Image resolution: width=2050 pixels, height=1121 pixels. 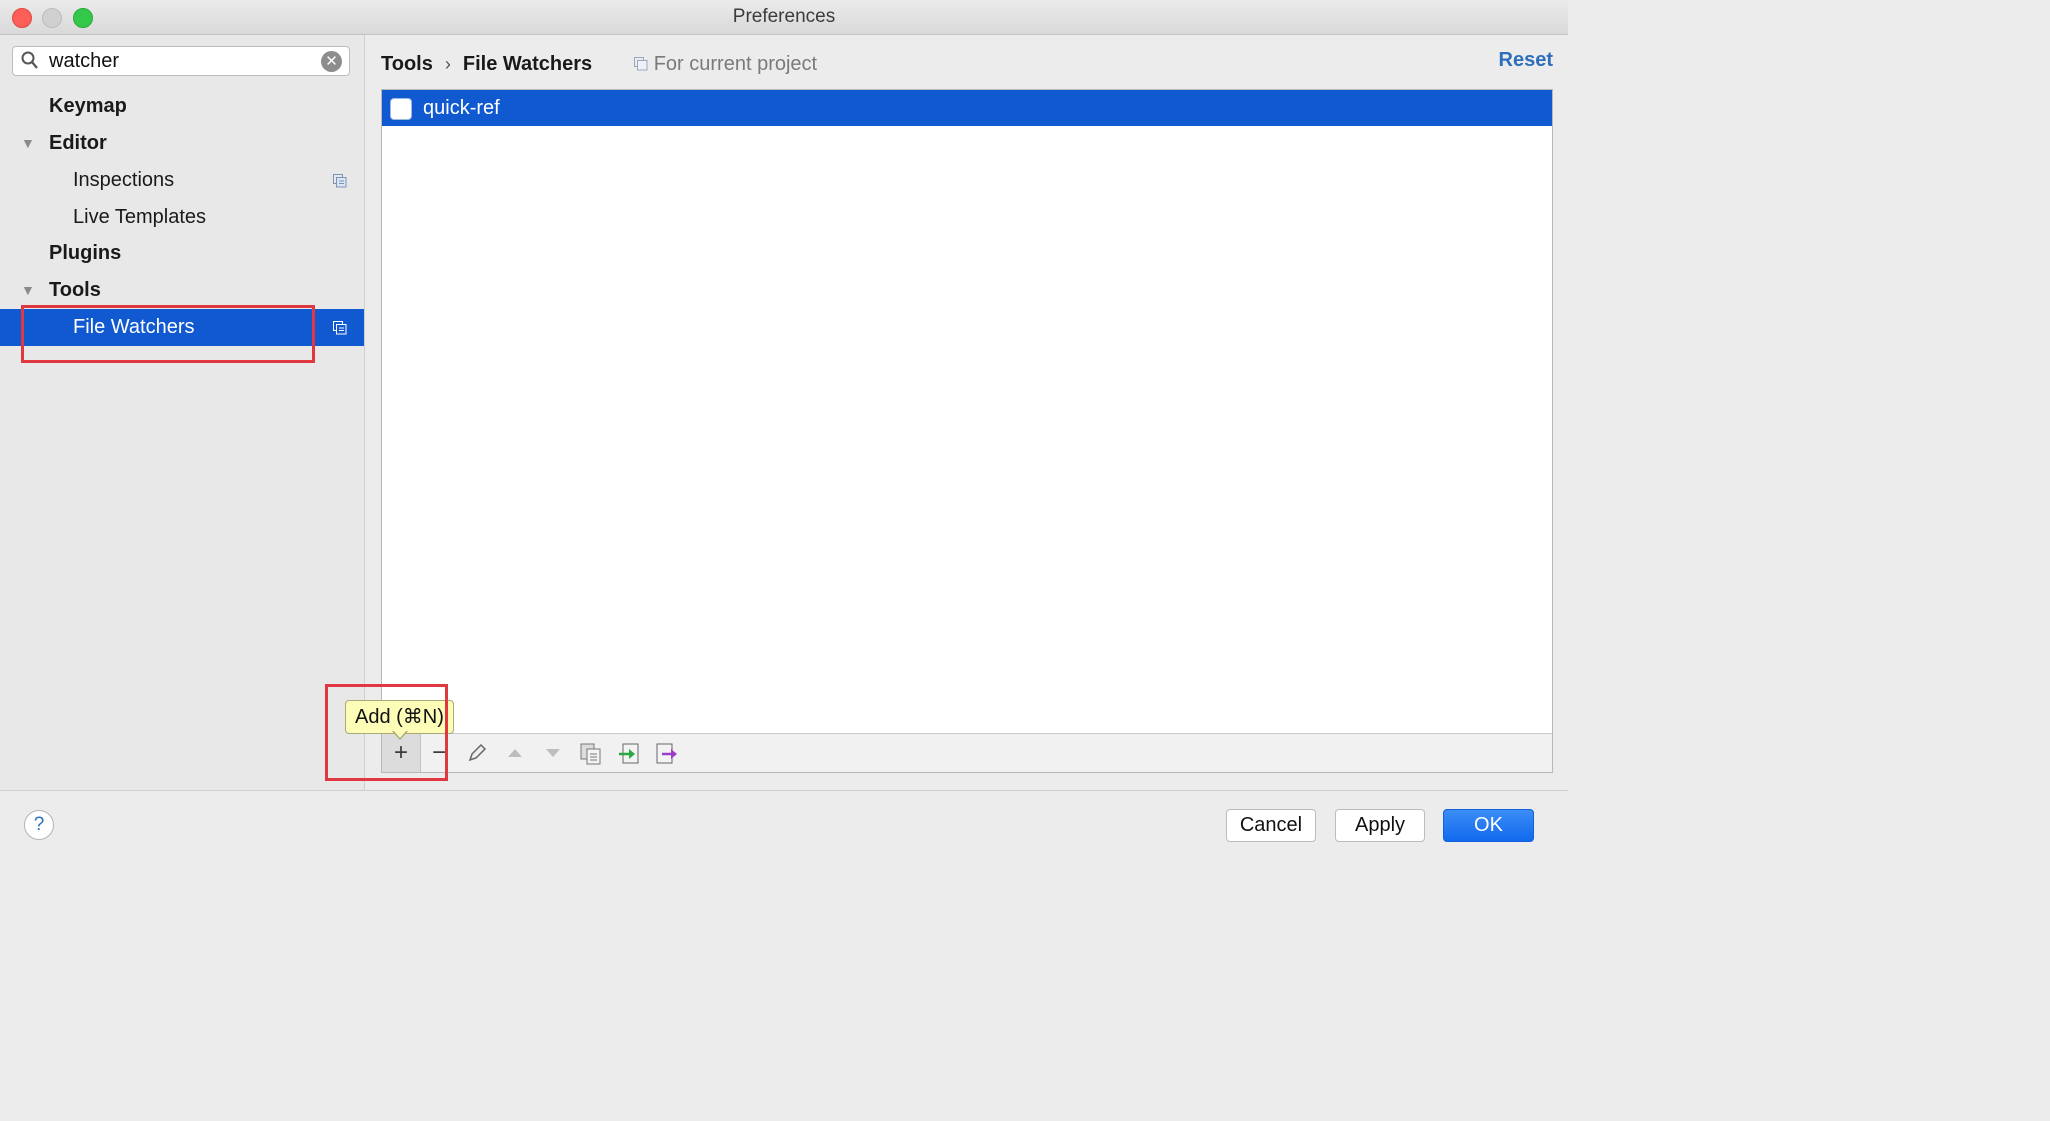 I want to click on import-icon, so click(x=629, y=753).